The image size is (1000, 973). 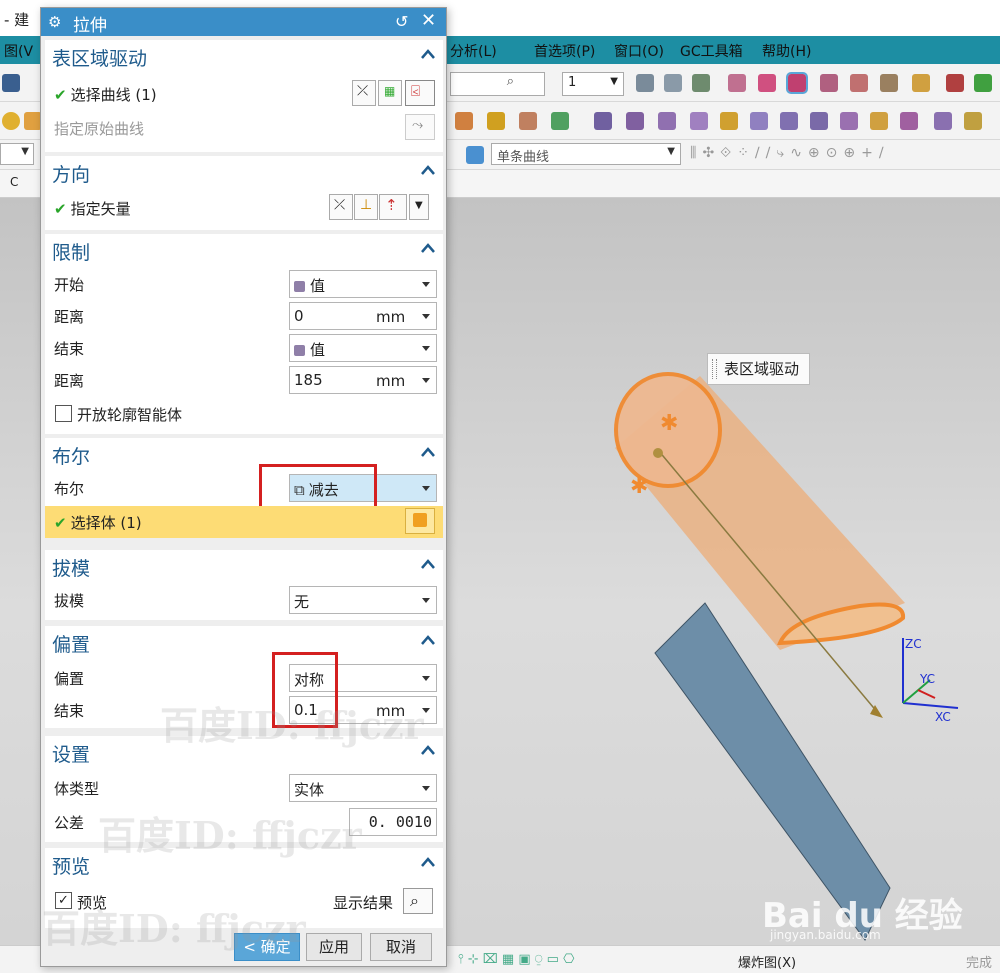 What do you see at coordinates (244, 642) in the screenshot?
I see `section-offset-header: 偏置` at bounding box center [244, 642].